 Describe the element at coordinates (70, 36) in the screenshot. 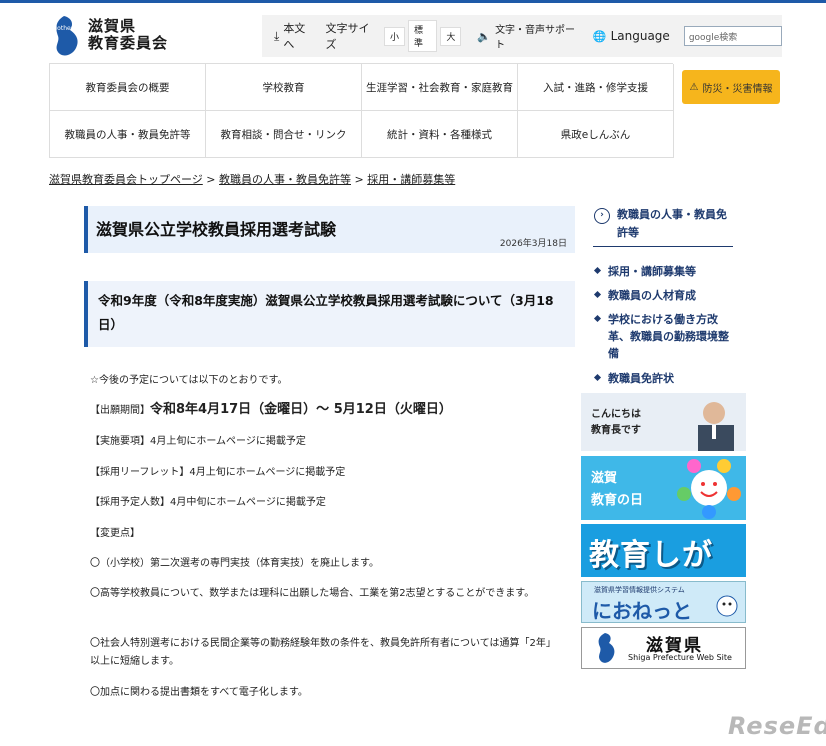

I see `lake-logo-icon: Mother Lake` at that location.